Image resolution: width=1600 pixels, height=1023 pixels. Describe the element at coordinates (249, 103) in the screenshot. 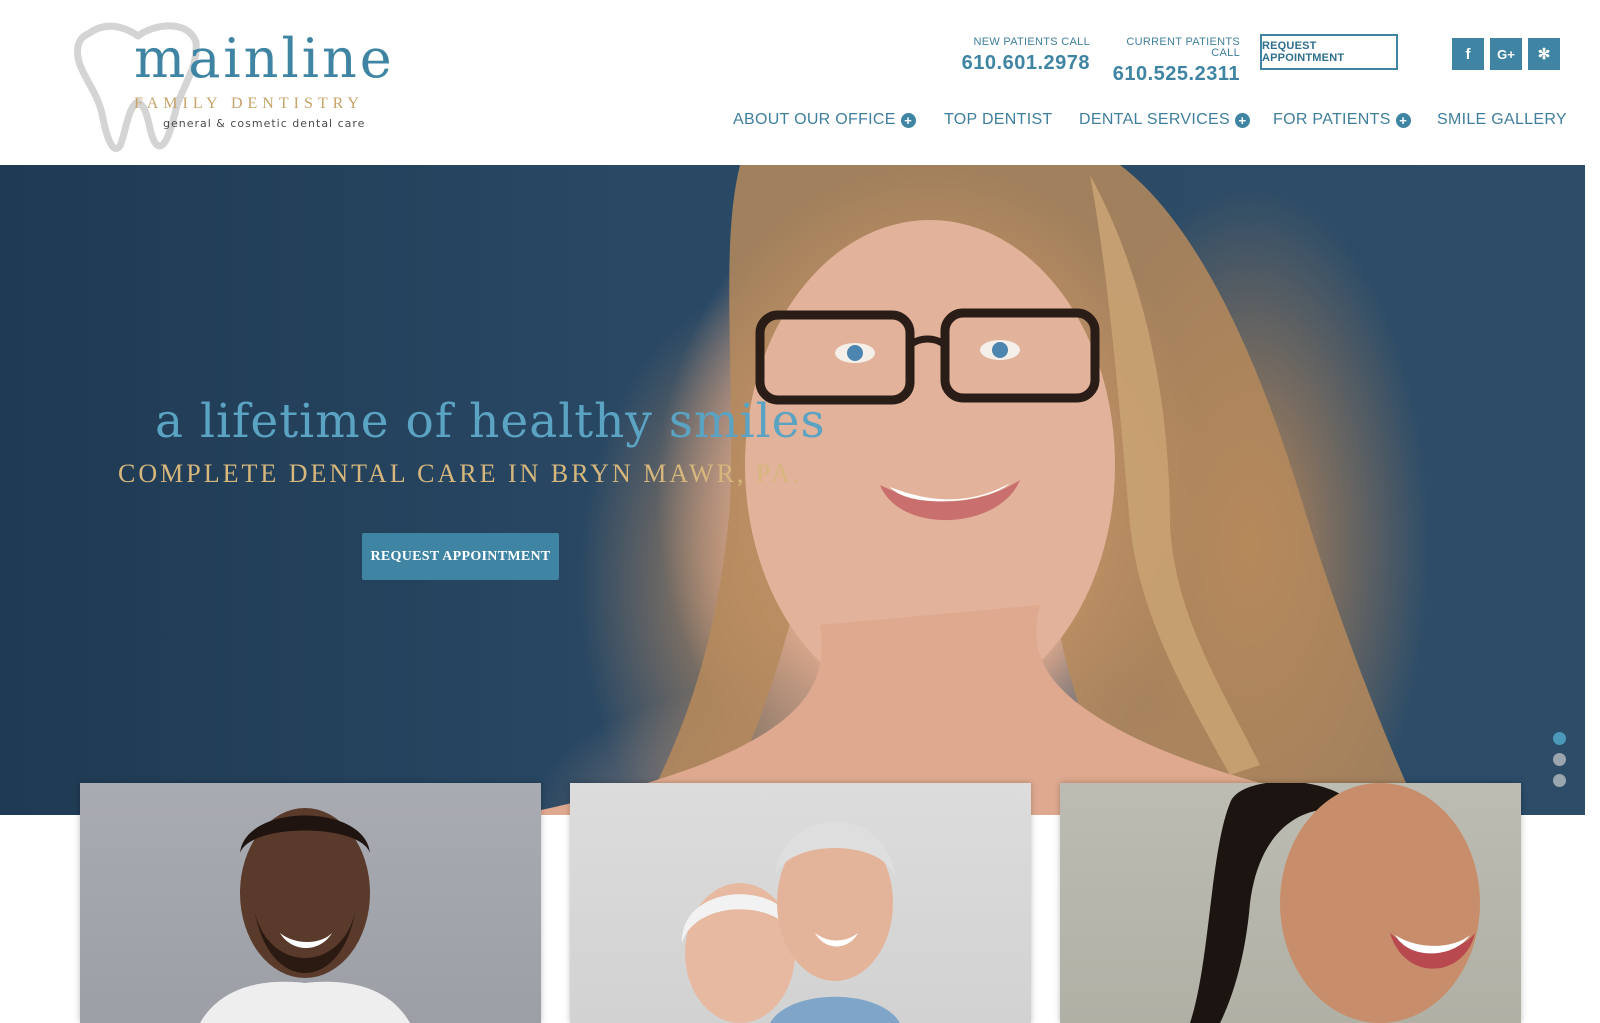

I see `logo-subtitle: FAMILY DENTISTRY` at that location.